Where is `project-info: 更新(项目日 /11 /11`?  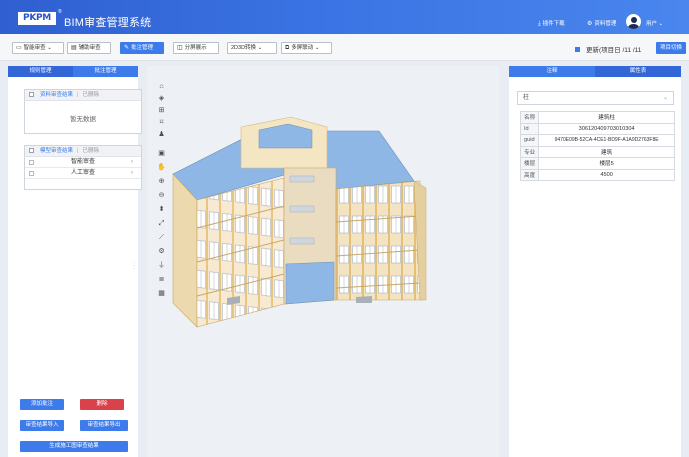
project-info: 更新(项目日 /11 /11 is located at coordinates (608, 49).